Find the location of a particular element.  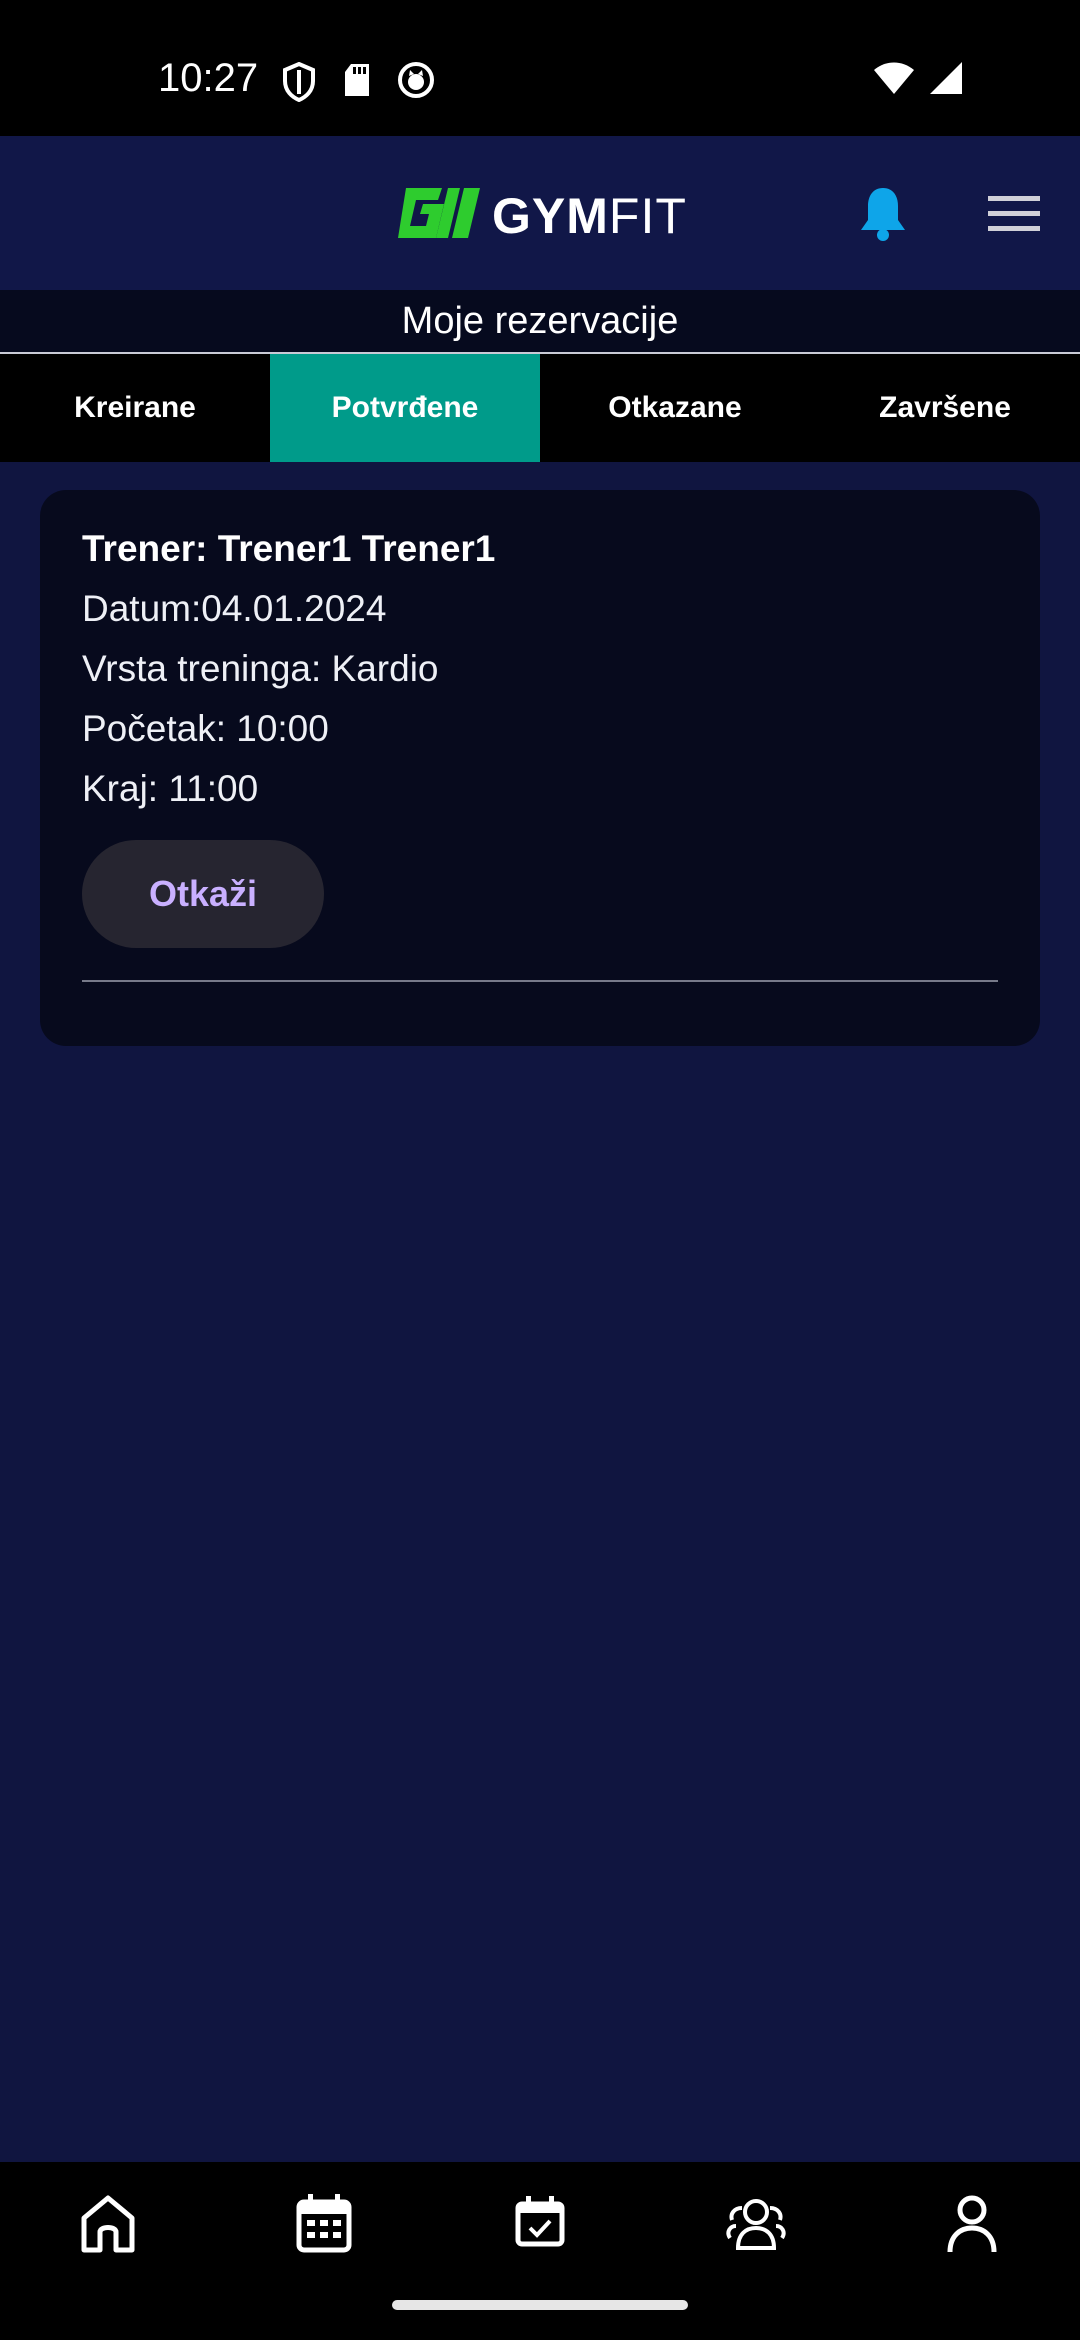

profile-icon is located at coordinates (972, 2226).